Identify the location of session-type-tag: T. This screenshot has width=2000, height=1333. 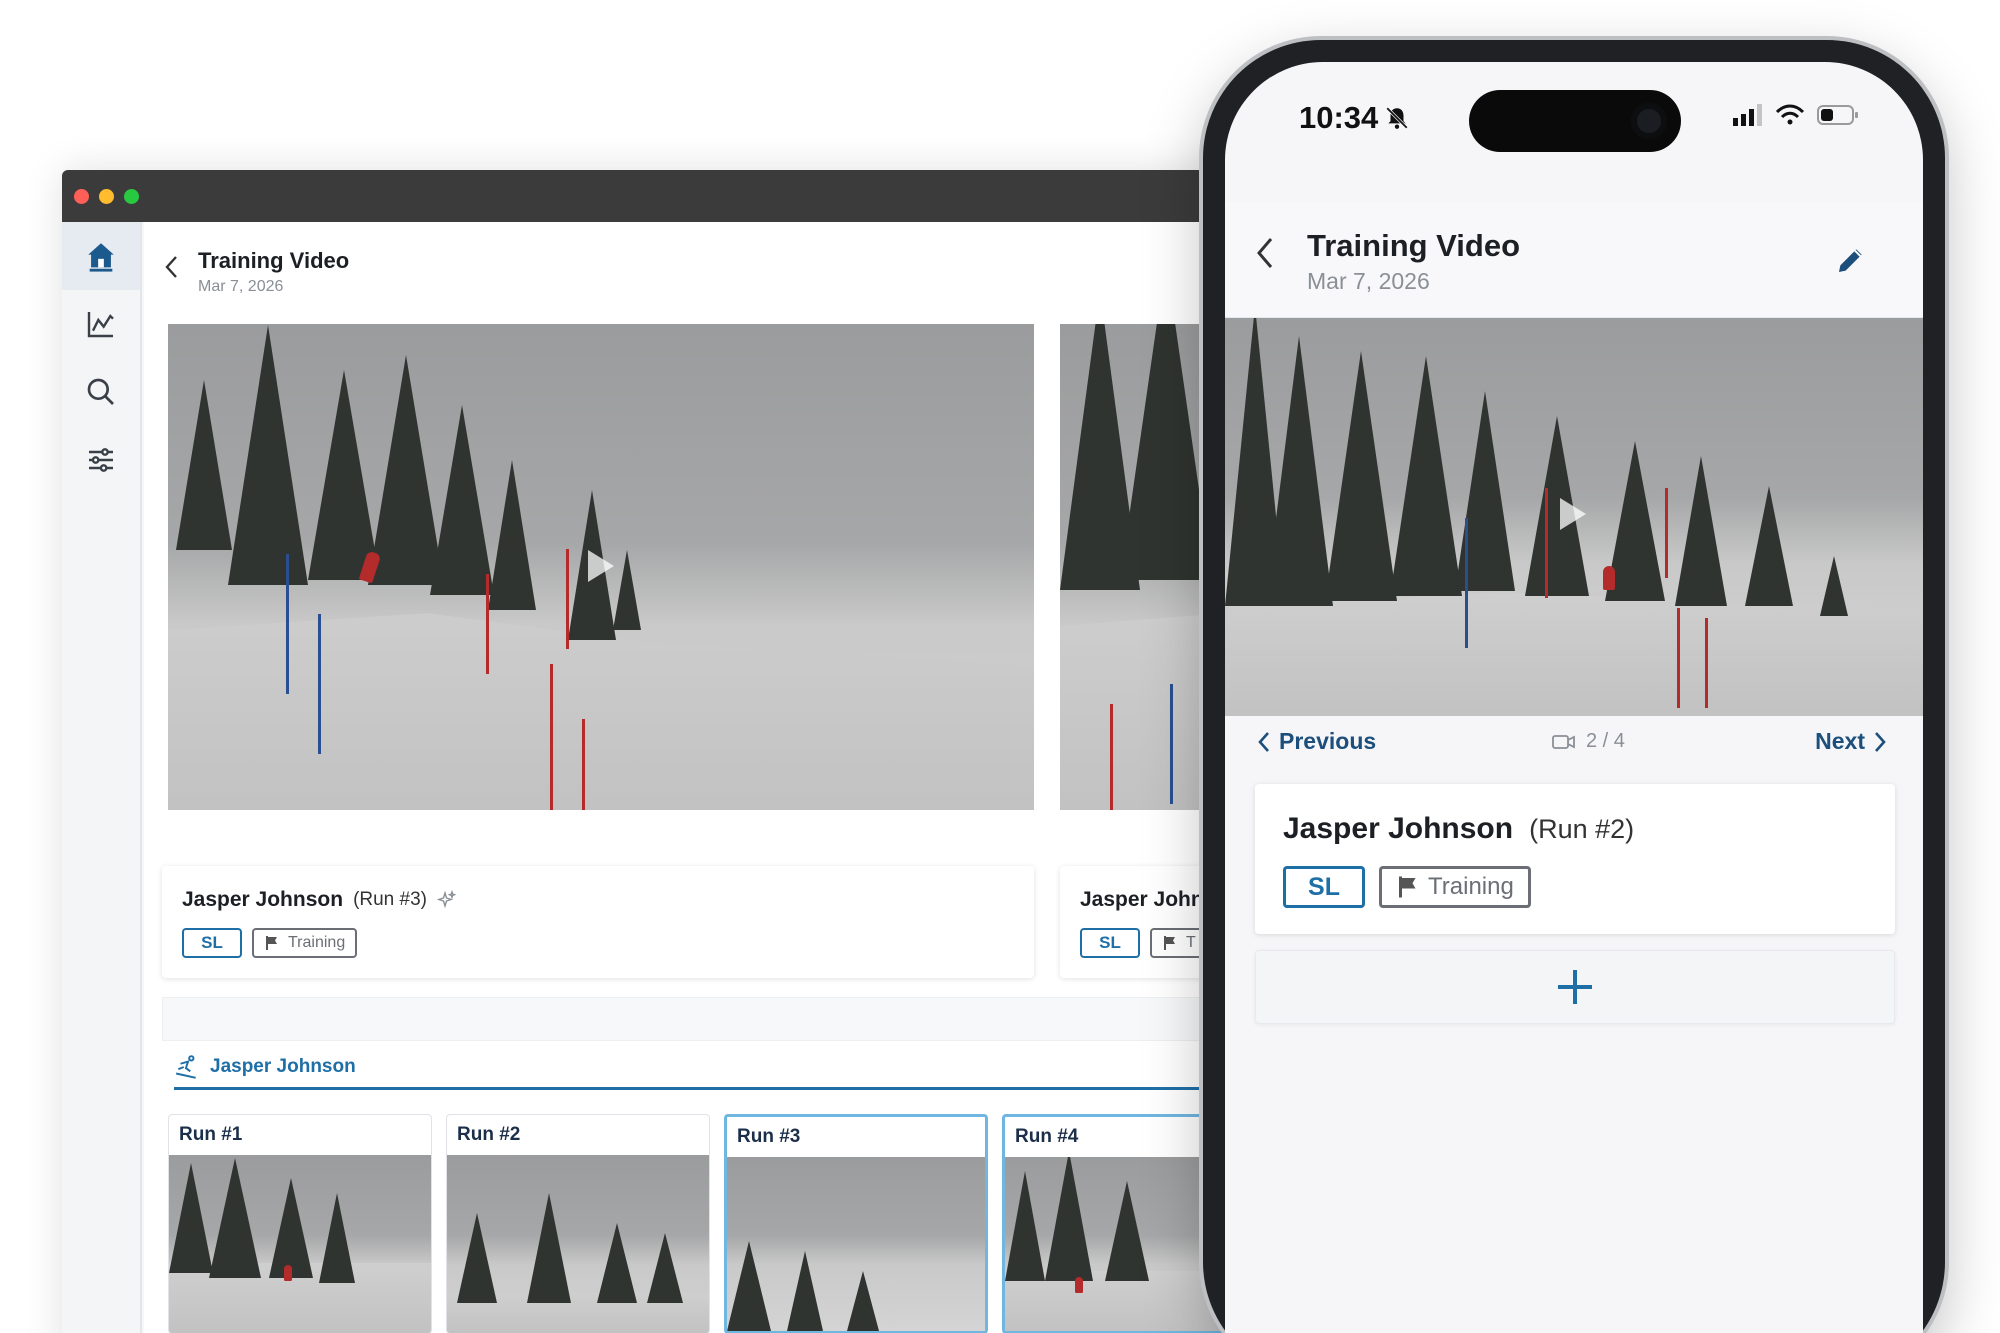
(1179, 943).